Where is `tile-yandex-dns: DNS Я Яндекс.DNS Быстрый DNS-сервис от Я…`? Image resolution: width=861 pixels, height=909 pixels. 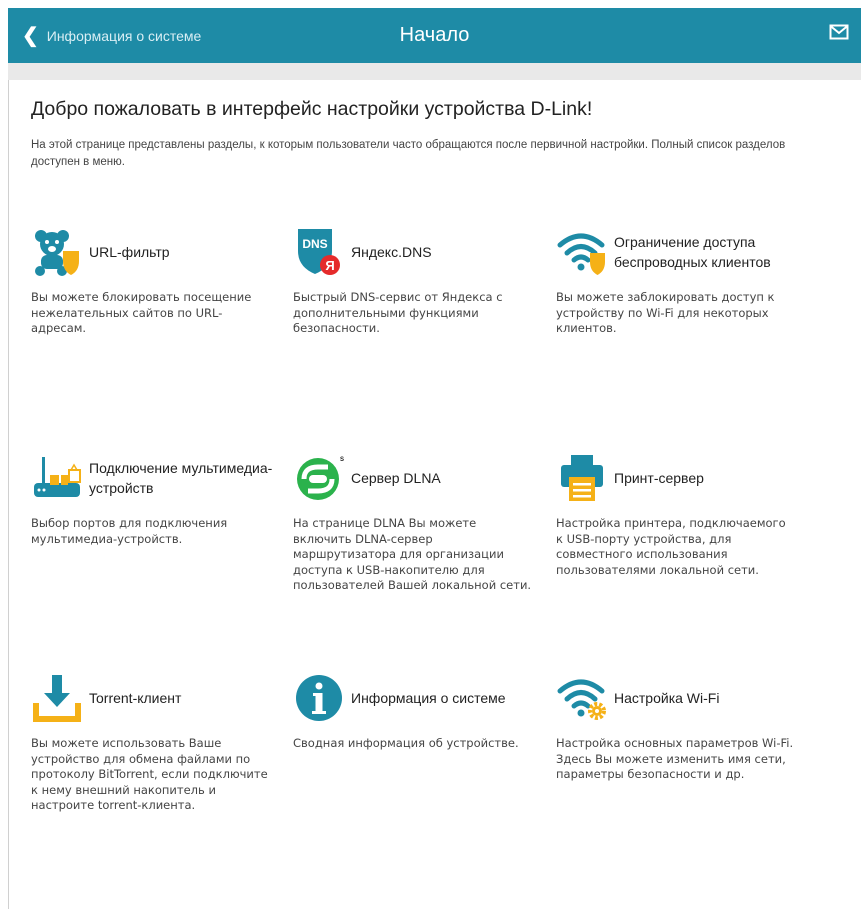
tile-yandex-dns: DNS Я Яндекс.DNS Быстрый DNS-сервис от Я… is located at coordinates (413, 281).